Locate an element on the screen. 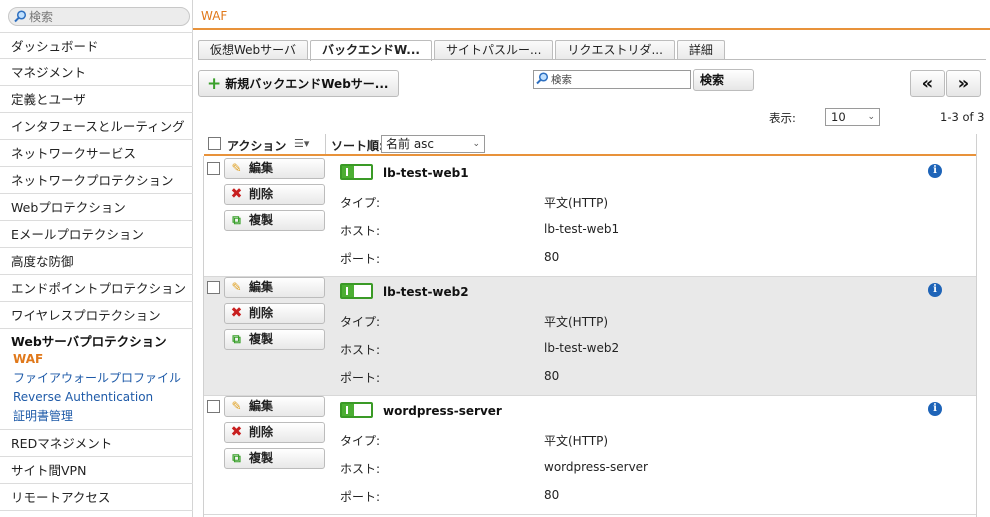 The image size is (990, 517). top-bar: WAF is located at coordinates (591, 15).